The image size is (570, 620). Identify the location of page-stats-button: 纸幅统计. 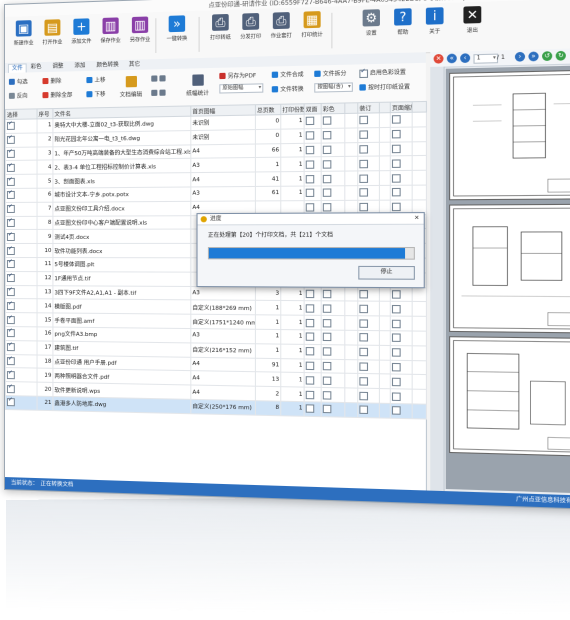
(197, 85).